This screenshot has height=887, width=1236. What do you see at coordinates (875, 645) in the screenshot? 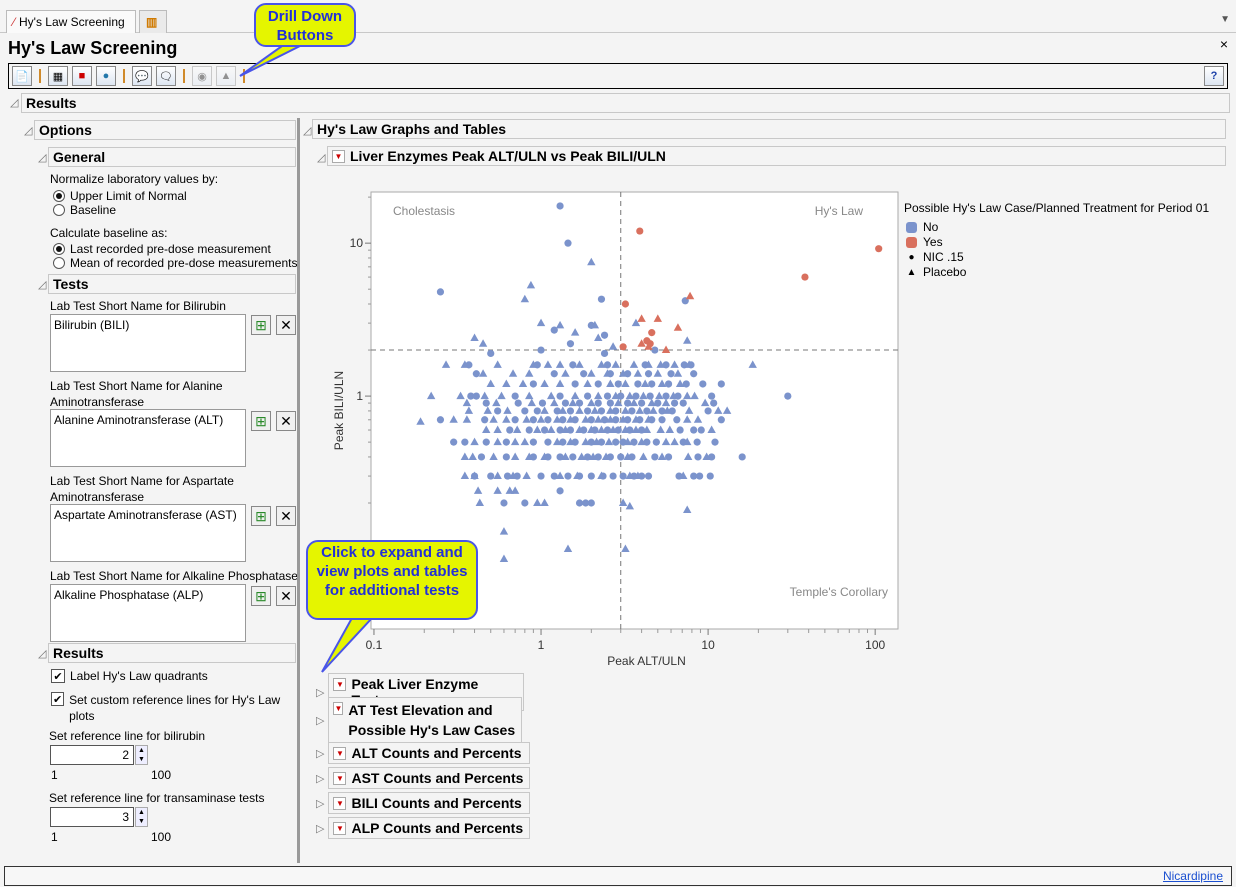
I see `x-tick-label: 100` at bounding box center [875, 645].